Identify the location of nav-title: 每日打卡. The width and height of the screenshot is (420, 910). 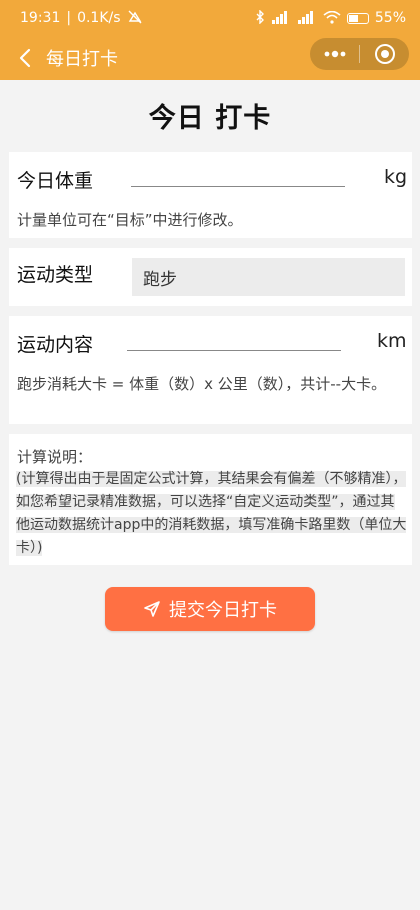
(82, 59).